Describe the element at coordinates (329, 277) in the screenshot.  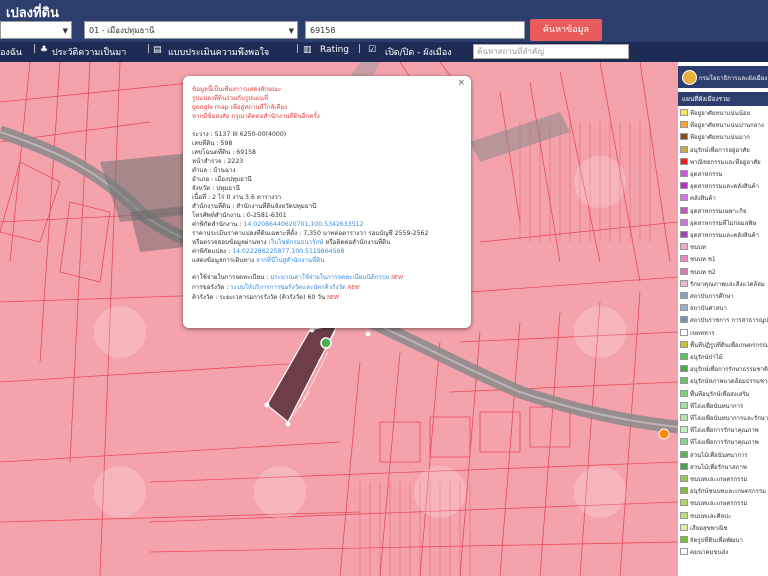
I see `registration-fee-link: ประมาณค่าใช้จ่ายในการจดทะเบียนนิติกรรม` at that location.